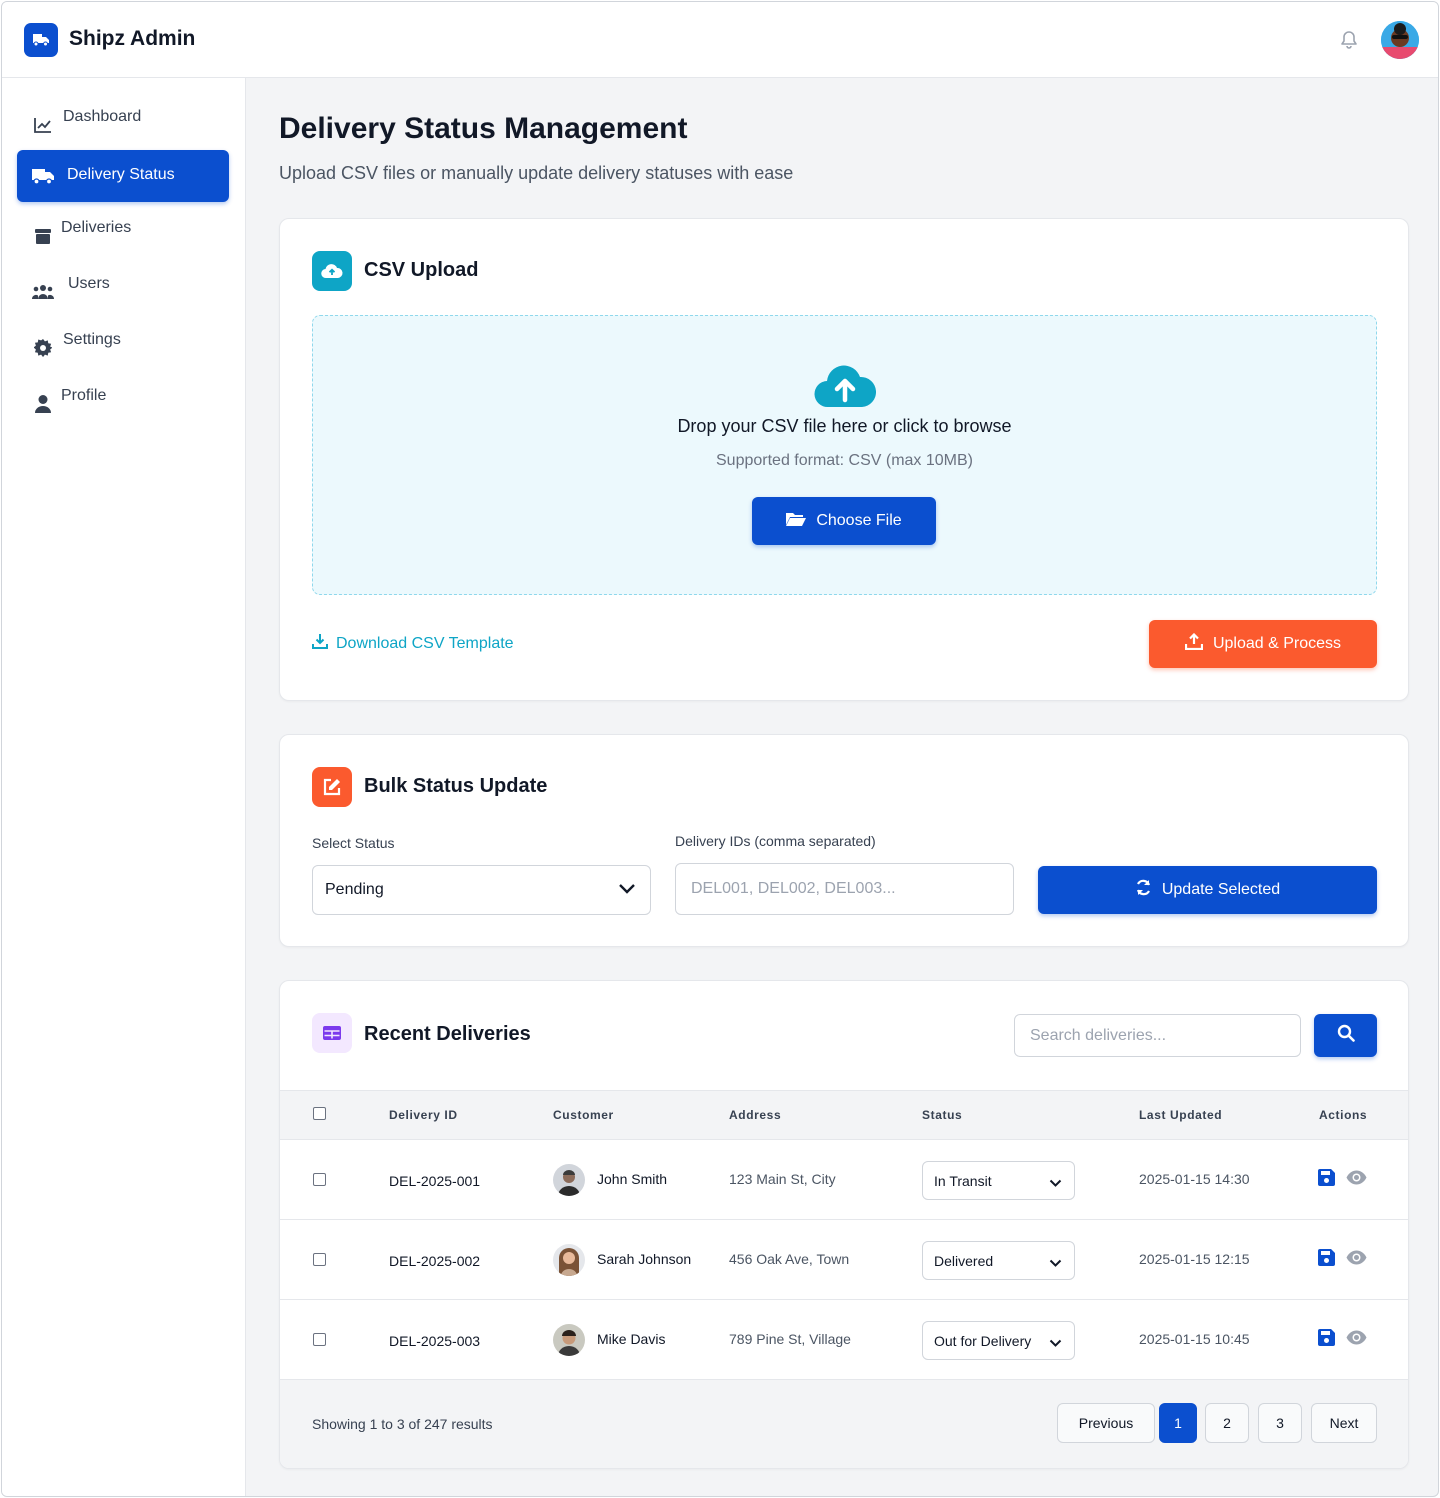 The height and width of the screenshot is (1498, 1440). I want to click on update-selected-label: Update Selected, so click(1221, 889).